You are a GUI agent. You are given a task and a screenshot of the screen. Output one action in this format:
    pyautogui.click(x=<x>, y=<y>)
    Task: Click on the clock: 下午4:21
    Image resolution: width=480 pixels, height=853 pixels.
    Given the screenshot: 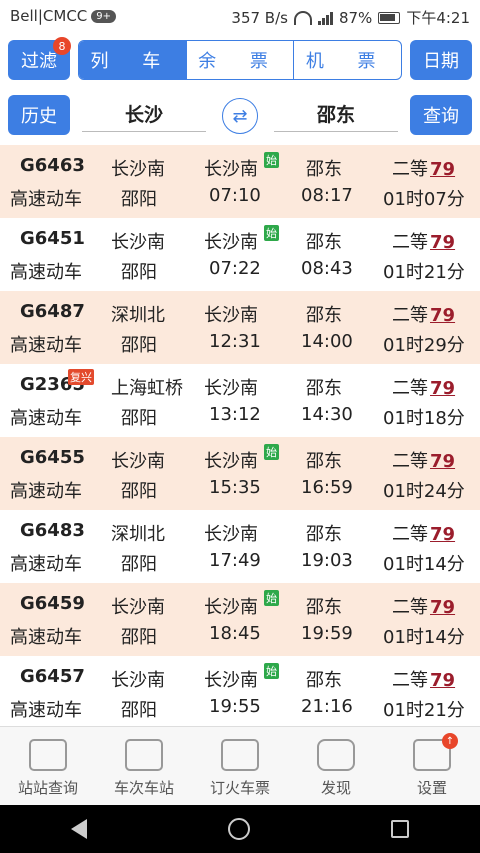 What is the action you would take?
    pyautogui.click(x=438, y=18)
    